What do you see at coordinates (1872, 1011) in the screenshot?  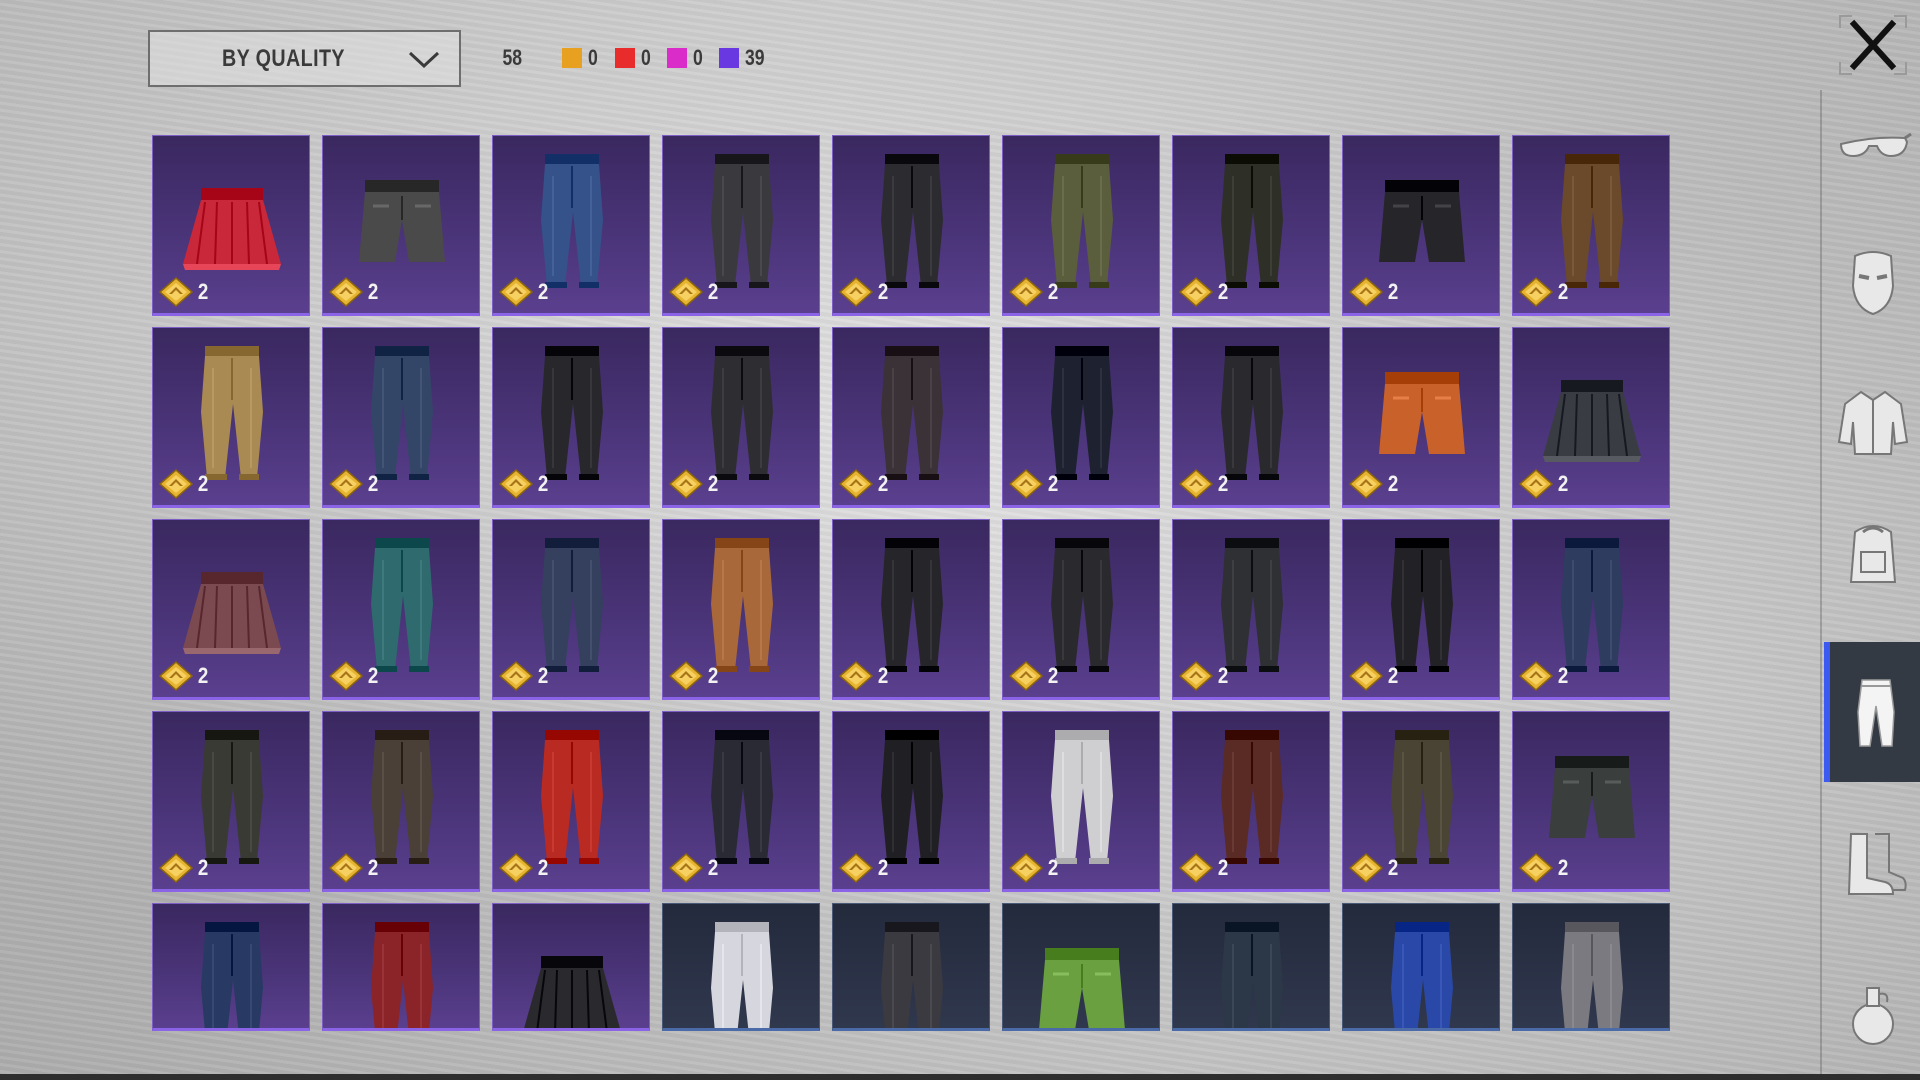 I see `sidebar-item-grenade` at bounding box center [1872, 1011].